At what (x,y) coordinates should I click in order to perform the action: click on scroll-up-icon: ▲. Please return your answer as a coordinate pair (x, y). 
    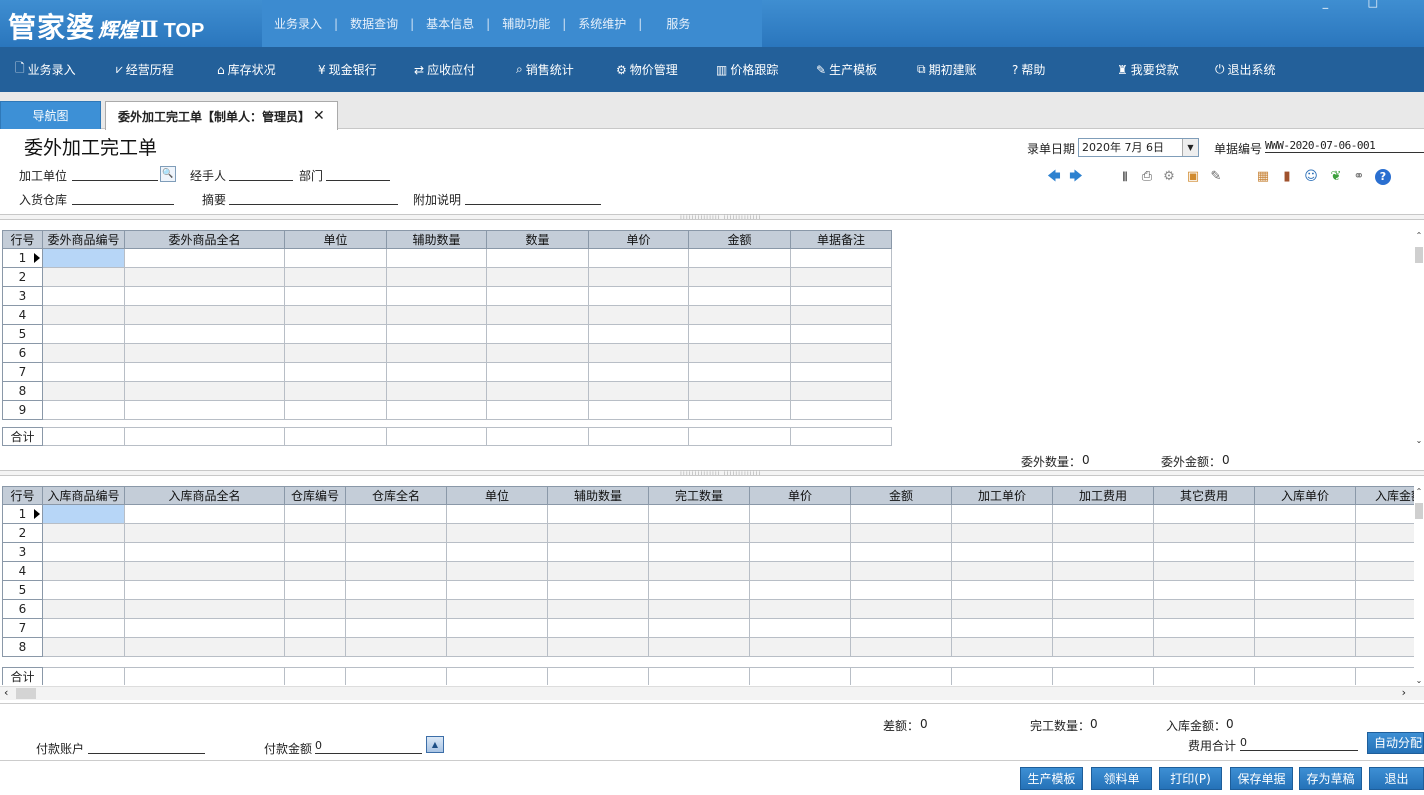
    Looking at the image, I should click on (435, 744).